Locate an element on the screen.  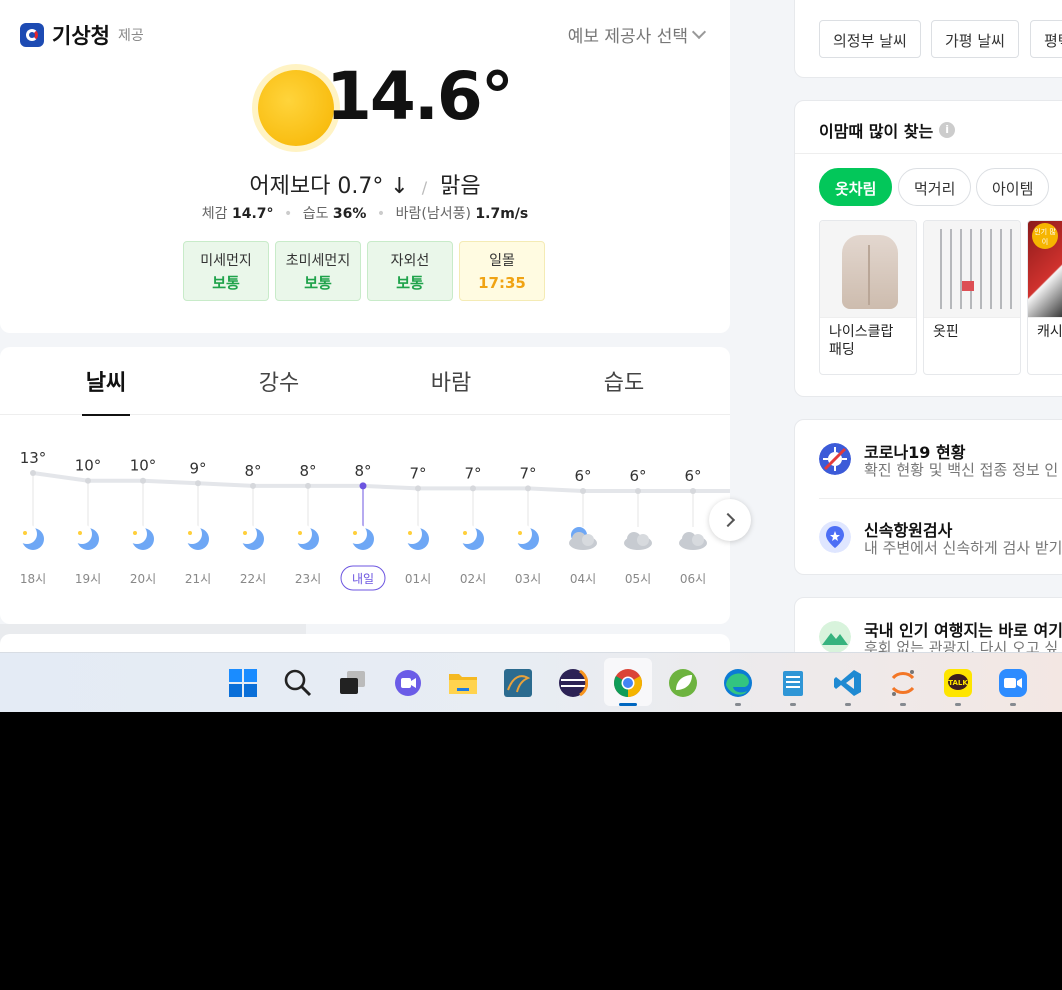
search-icon is located at coordinates (298, 683).